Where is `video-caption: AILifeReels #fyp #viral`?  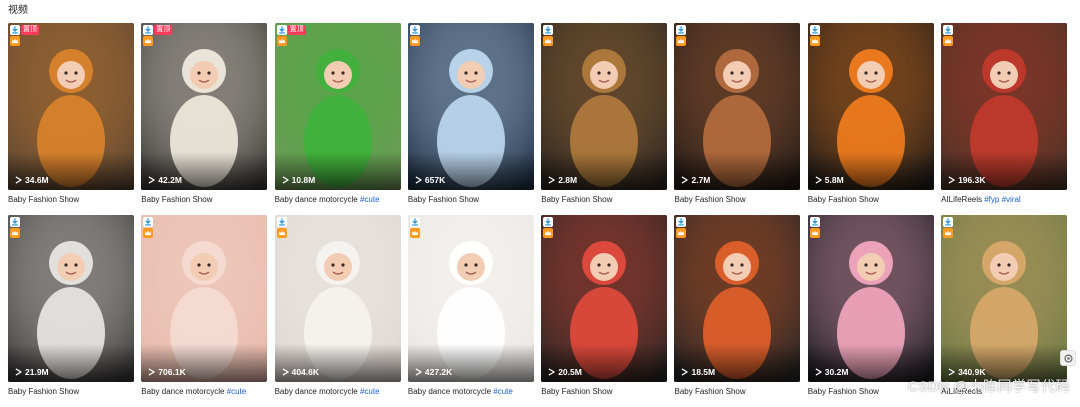 video-caption: AILifeReels #fyp #viral is located at coordinates (1004, 199).